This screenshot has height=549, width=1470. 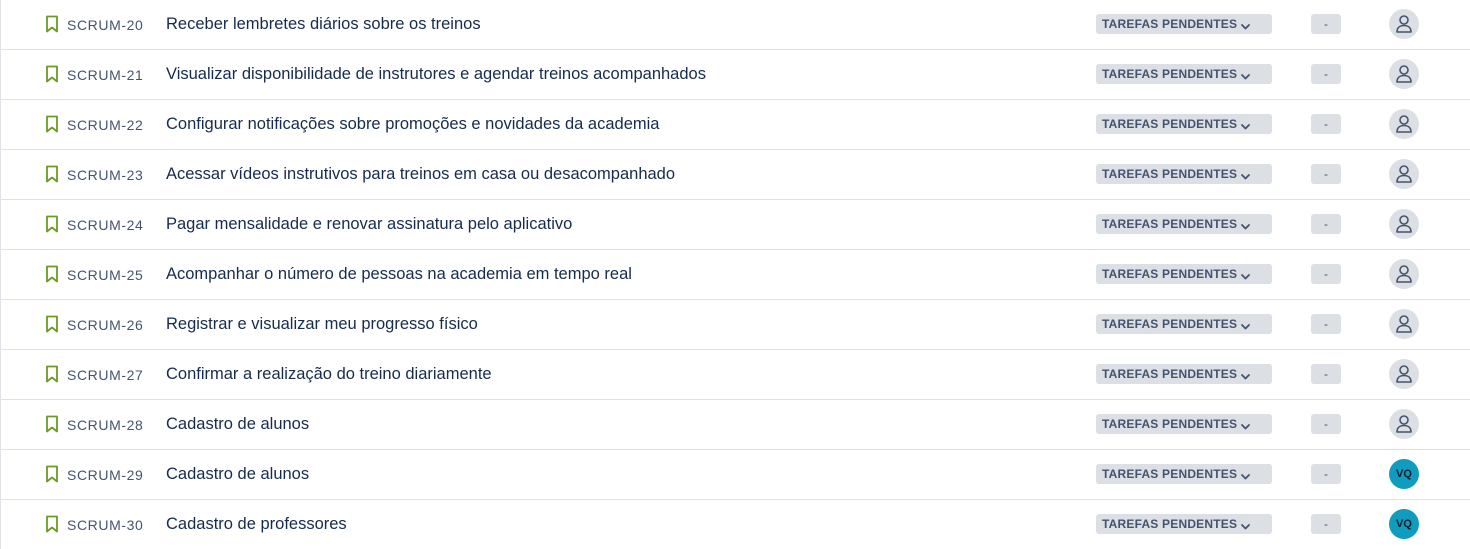 I want to click on issue-key-link: SCRUM-28, so click(x=105, y=425).